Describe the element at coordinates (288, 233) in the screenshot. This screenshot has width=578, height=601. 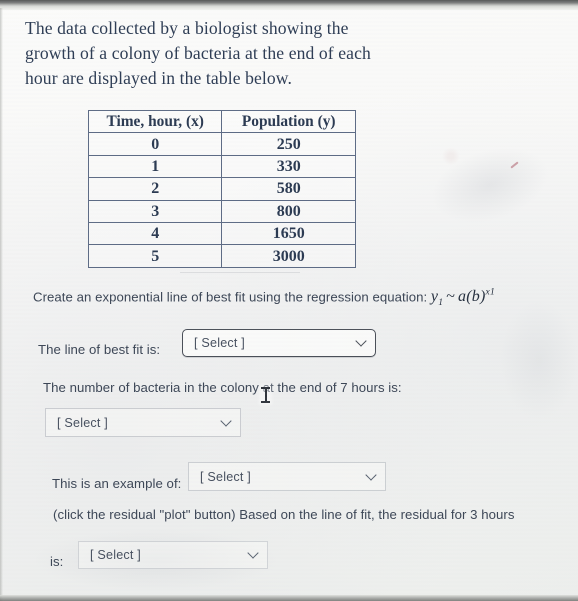
I see `cell-population: 1650` at that location.